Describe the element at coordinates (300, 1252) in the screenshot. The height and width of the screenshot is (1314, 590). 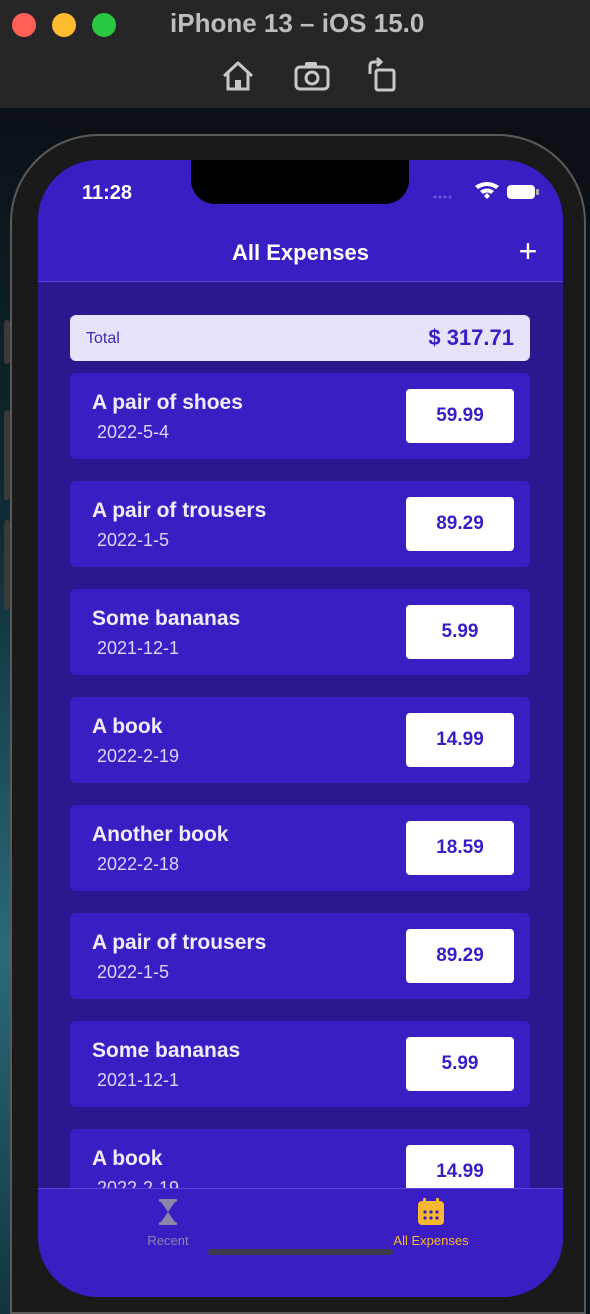
I see `home-indicator` at that location.